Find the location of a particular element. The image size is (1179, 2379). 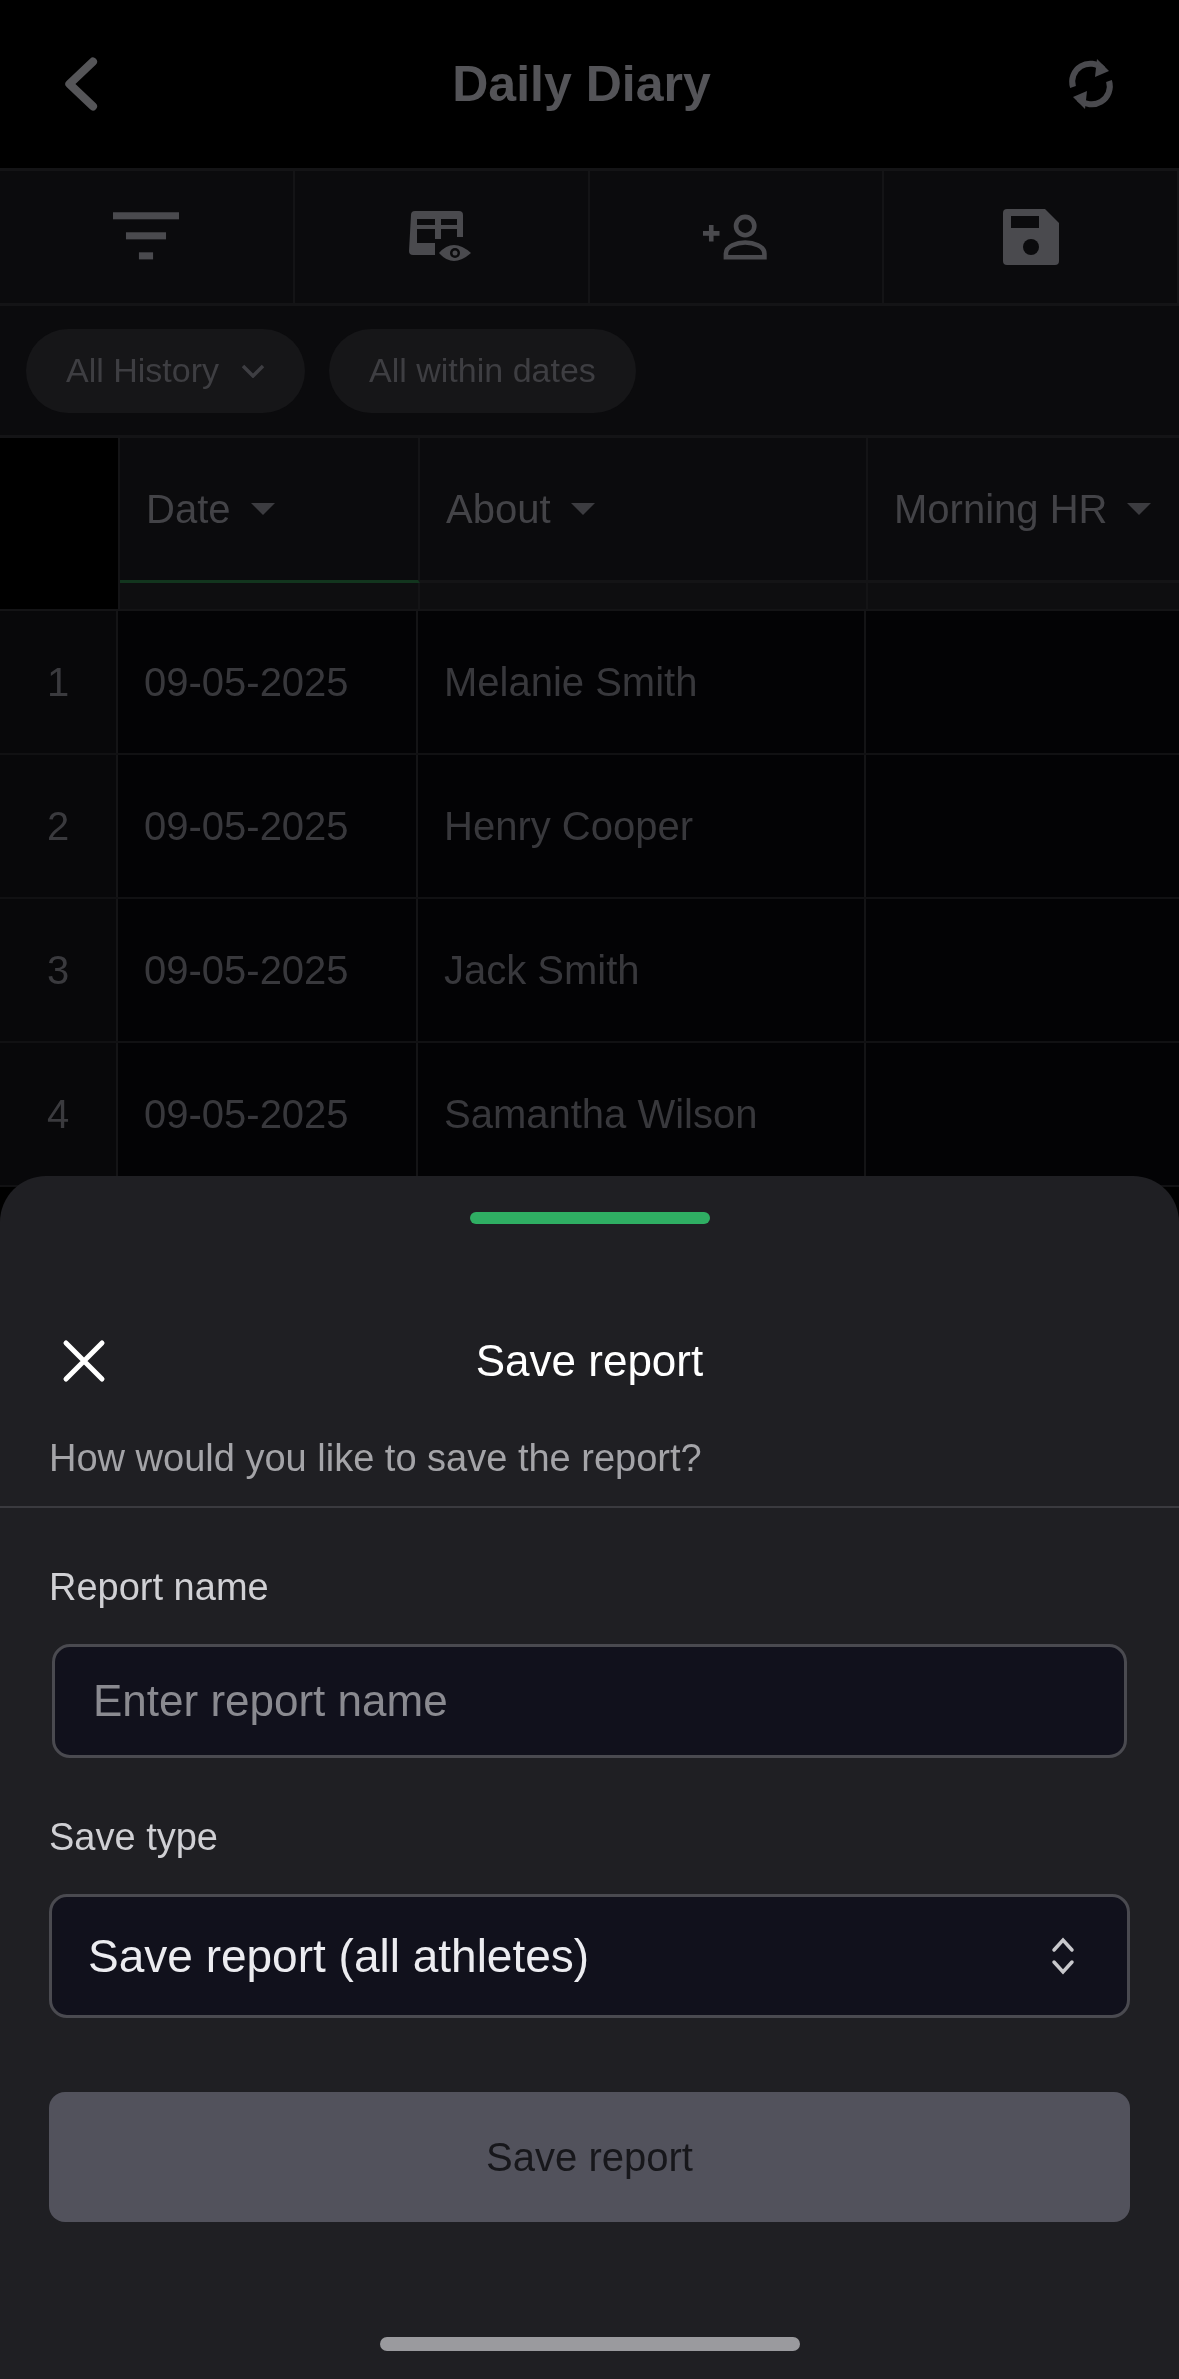

up-down-chevron-icon is located at coordinates (1063, 1956).